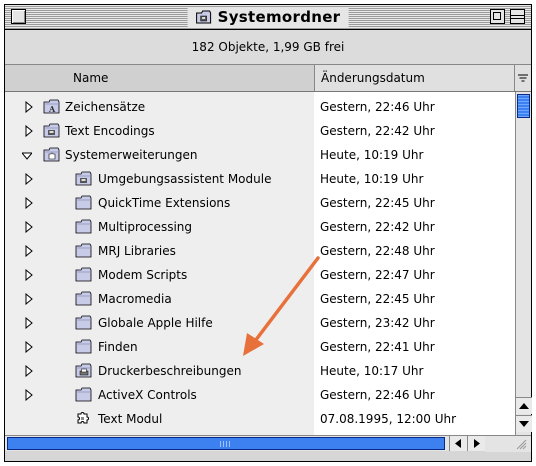 Image resolution: width=536 pixels, height=466 pixels. What do you see at coordinates (508, 443) in the screenshot?
I see `resize-area` at bounding box center [508, 443].